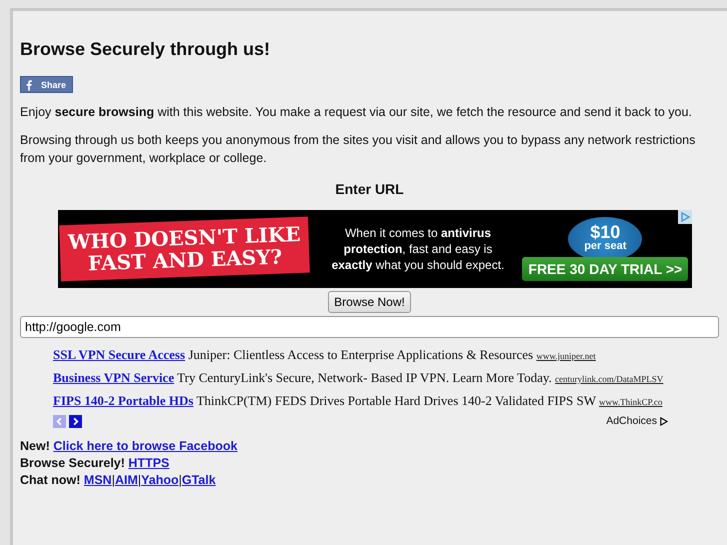 The image size is (727, 545). I want to click on ad-link: SSL VPN Secure Access, so click(119, 354).